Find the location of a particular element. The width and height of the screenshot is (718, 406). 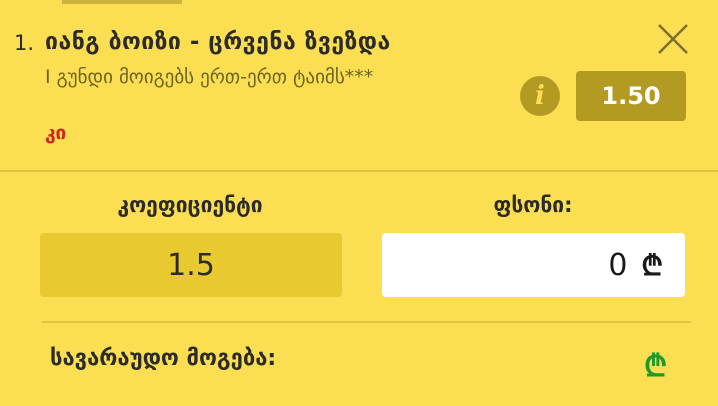

stake-value: 0 is located at coordinates (618, 265).